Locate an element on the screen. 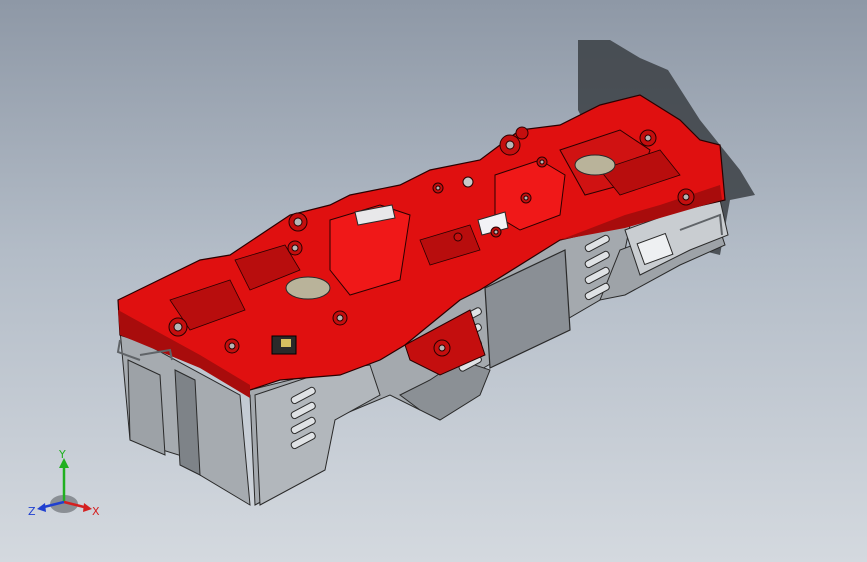  y-axis-label: Y is located at coordinates (62, 454).